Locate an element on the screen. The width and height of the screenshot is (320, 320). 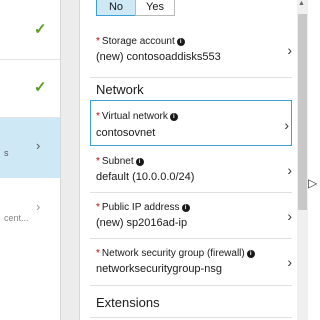
field-label: * Public IP address i is located at coordinates (143, 207).